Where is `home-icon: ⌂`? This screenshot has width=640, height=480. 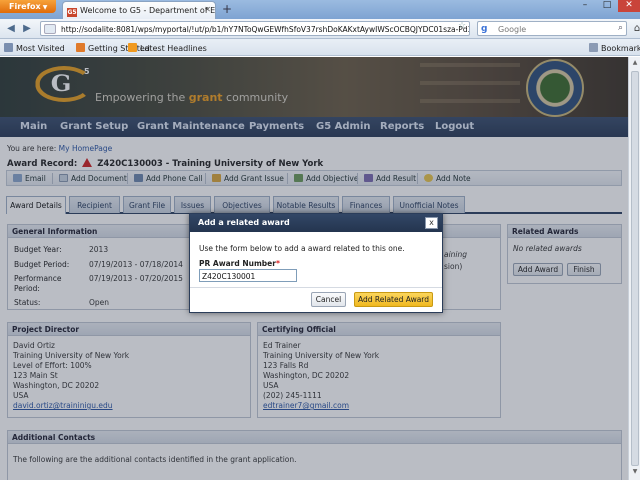 home-icon: ⌂ is located at coordinates (635, 29).